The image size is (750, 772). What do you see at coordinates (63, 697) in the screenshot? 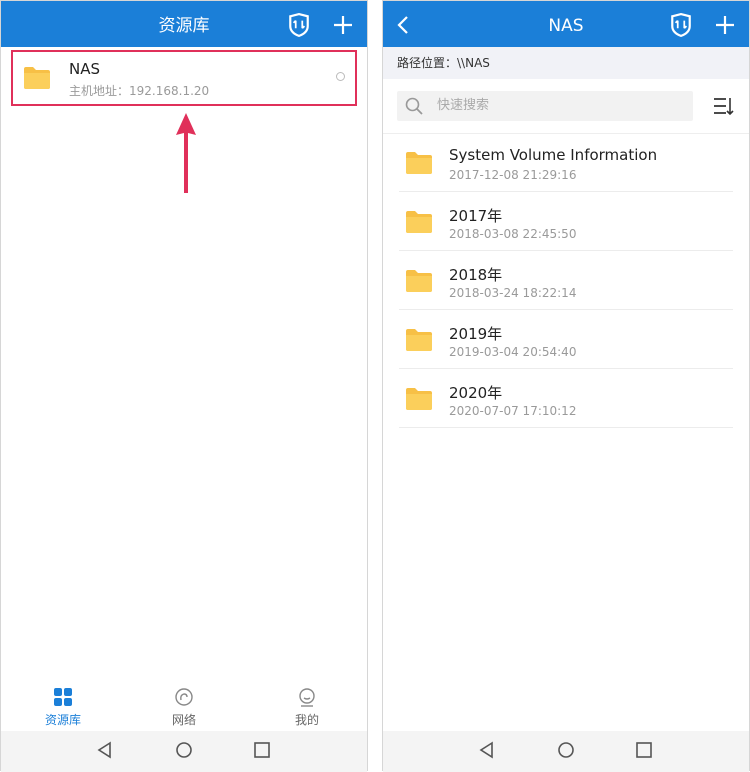
I see `grid-icon` at bounding box center [63, 697].